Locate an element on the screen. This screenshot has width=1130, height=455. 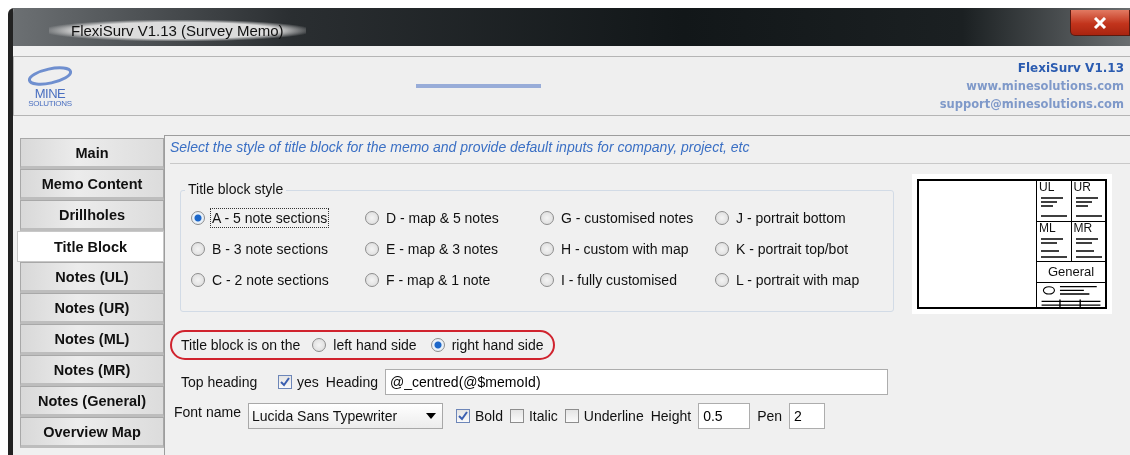
field-label: Top heading is located at coordinates (220, 382).